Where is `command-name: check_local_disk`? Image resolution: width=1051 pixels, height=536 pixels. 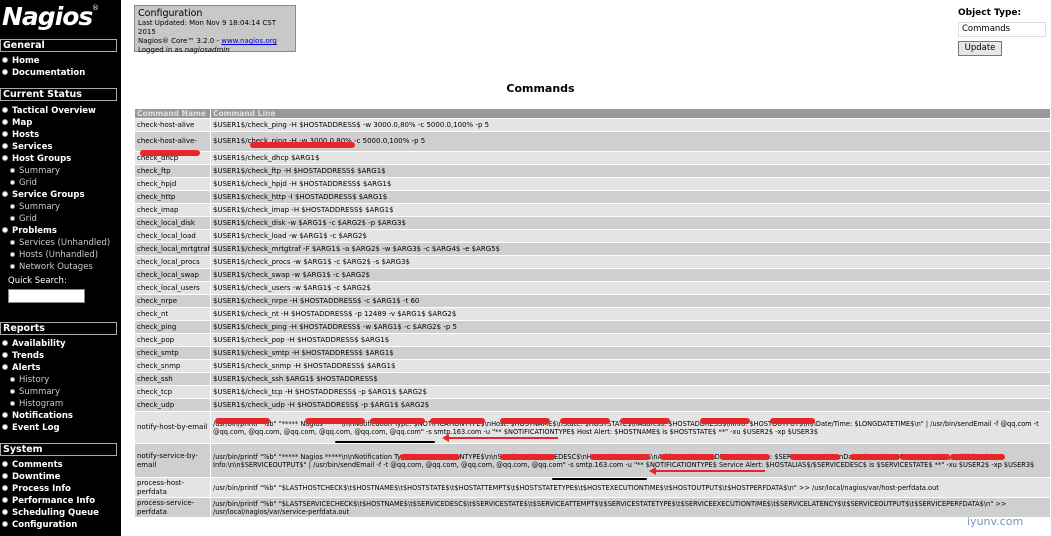
command-name: check_local_disk is located at coordinates (172, 223).